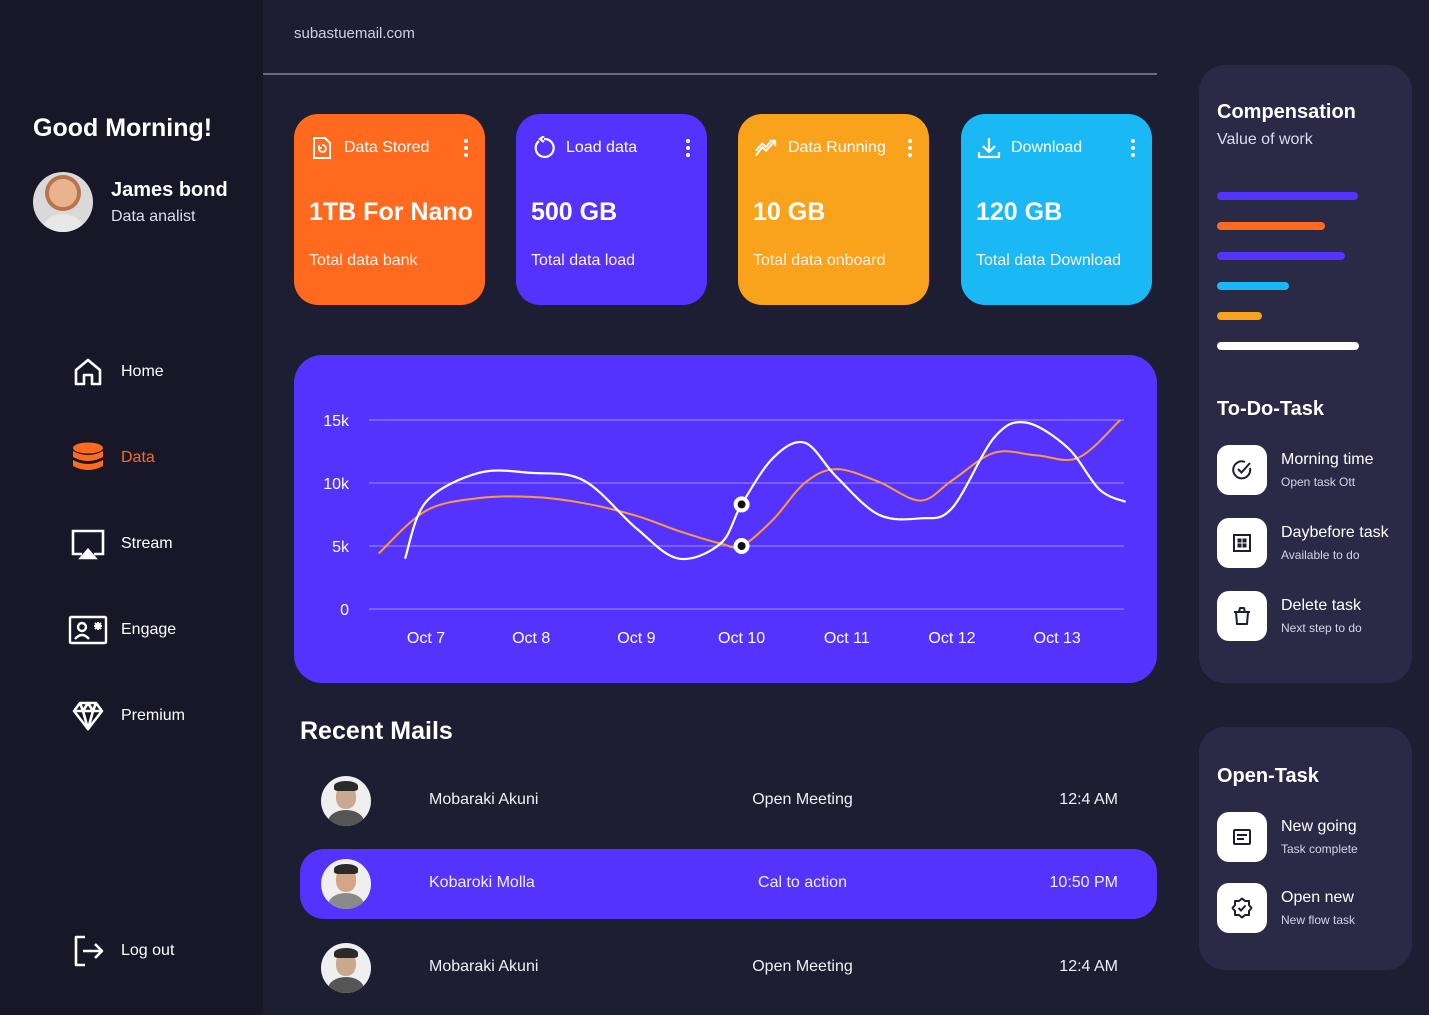 Image resolution: width=1429 pixels, height=1015 pixels. Describe the element at coordinates (1317, 897) in the screenshot. I see `task-title: Open new` at that location.